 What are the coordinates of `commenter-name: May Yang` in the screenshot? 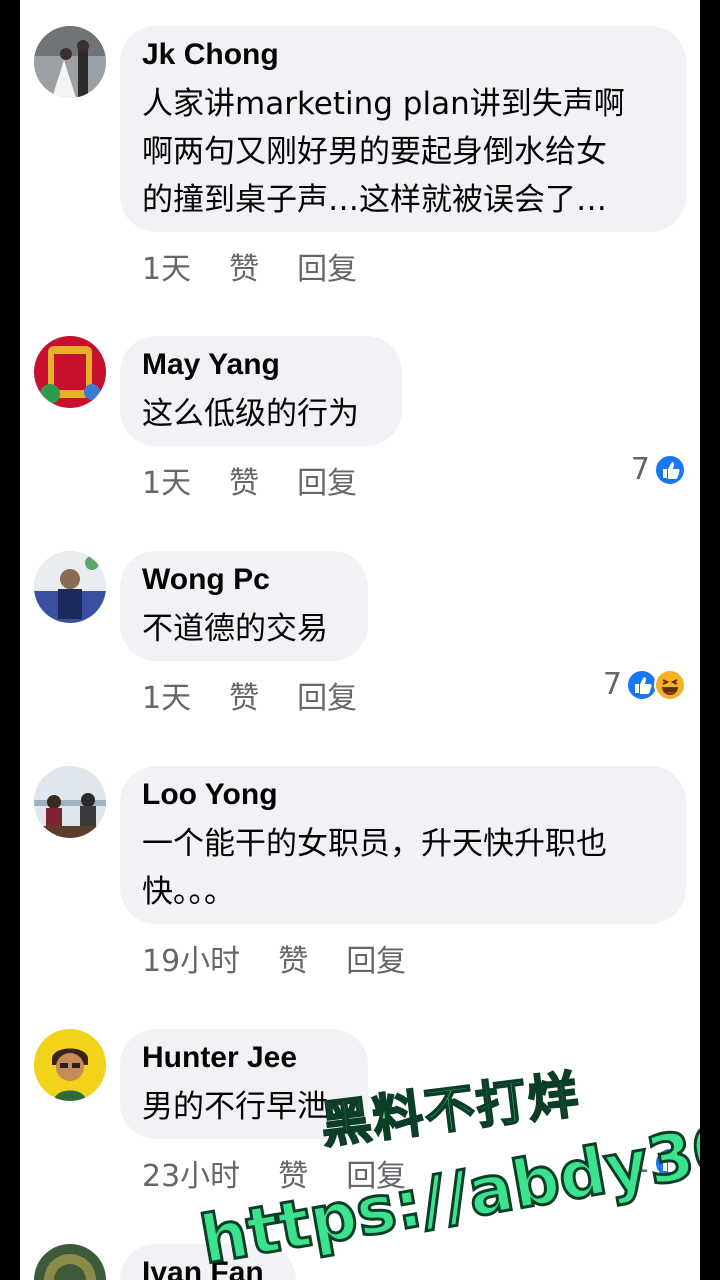 It's located at (260, 365).